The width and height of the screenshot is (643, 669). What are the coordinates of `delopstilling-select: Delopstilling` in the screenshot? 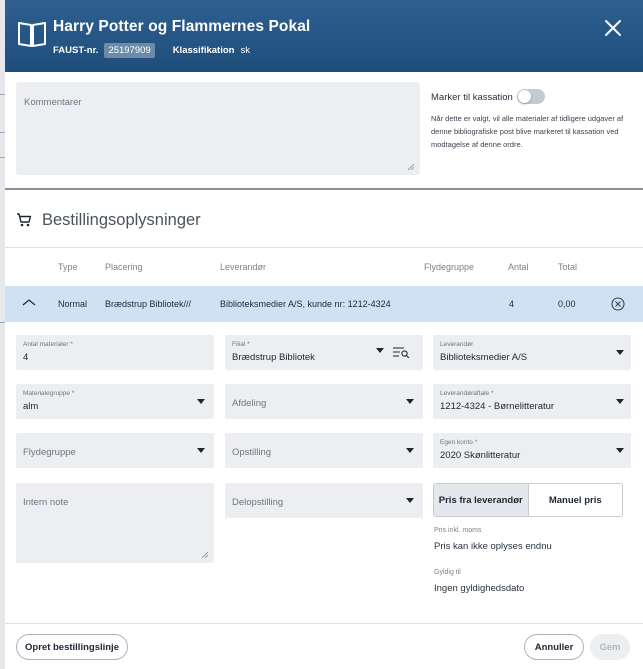 It's located at (324, 500).